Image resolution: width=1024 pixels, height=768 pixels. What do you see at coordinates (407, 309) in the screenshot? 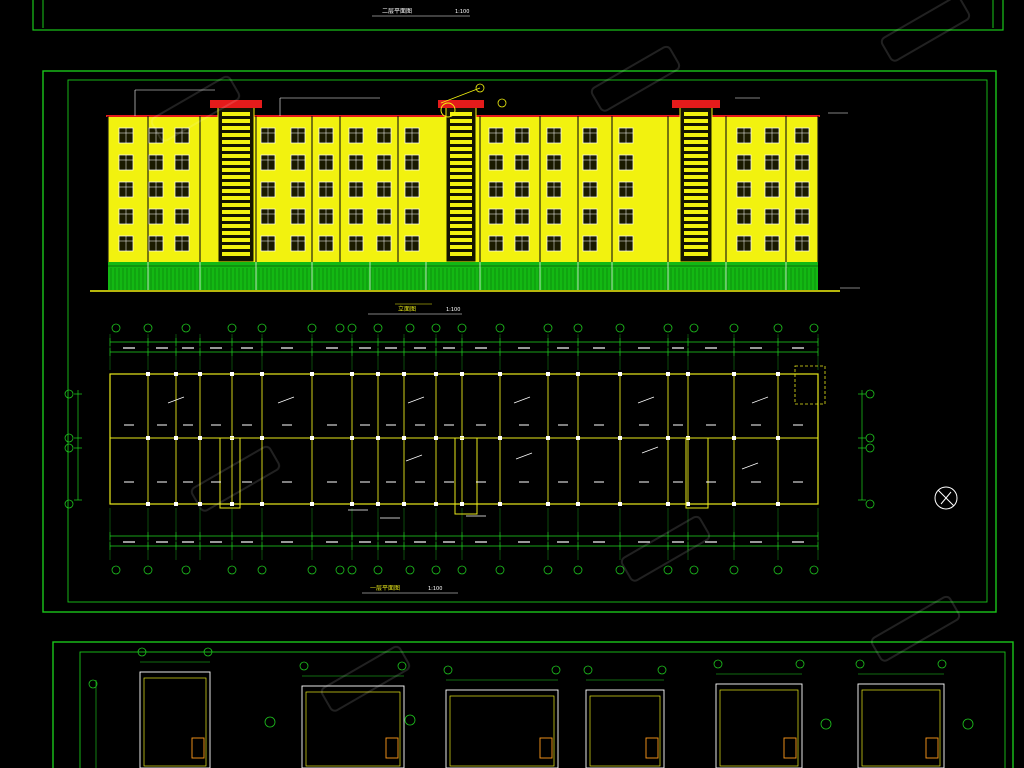
I see `elevation-caption: 立面图` at bounding box center [407, 309].